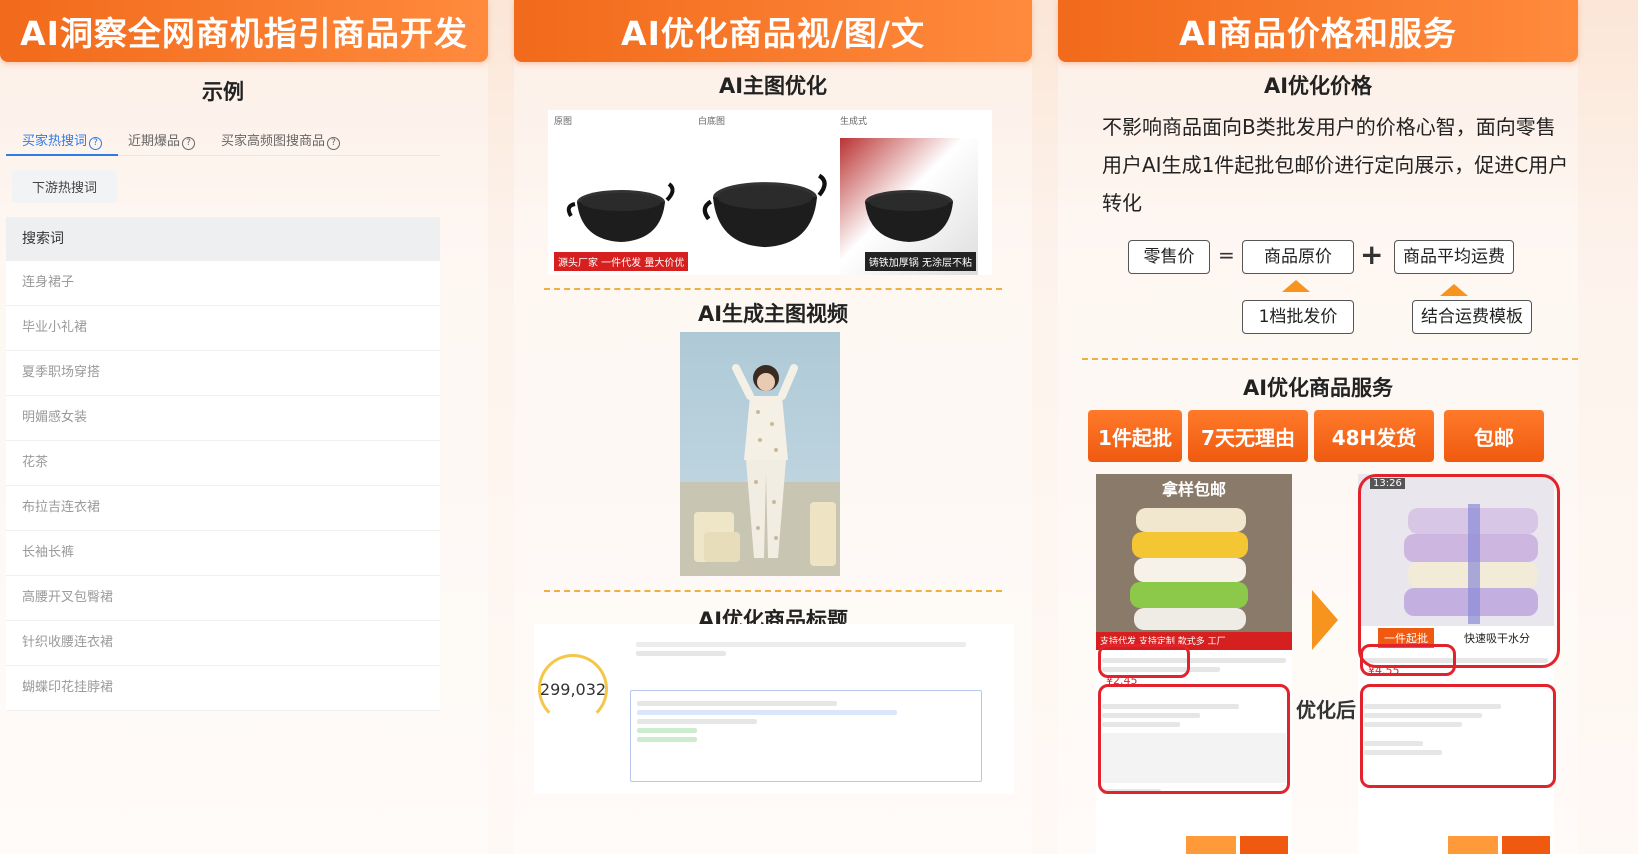 The image size is (1638, 854). I want to click on highlight-price-after, so click(1408, 660).